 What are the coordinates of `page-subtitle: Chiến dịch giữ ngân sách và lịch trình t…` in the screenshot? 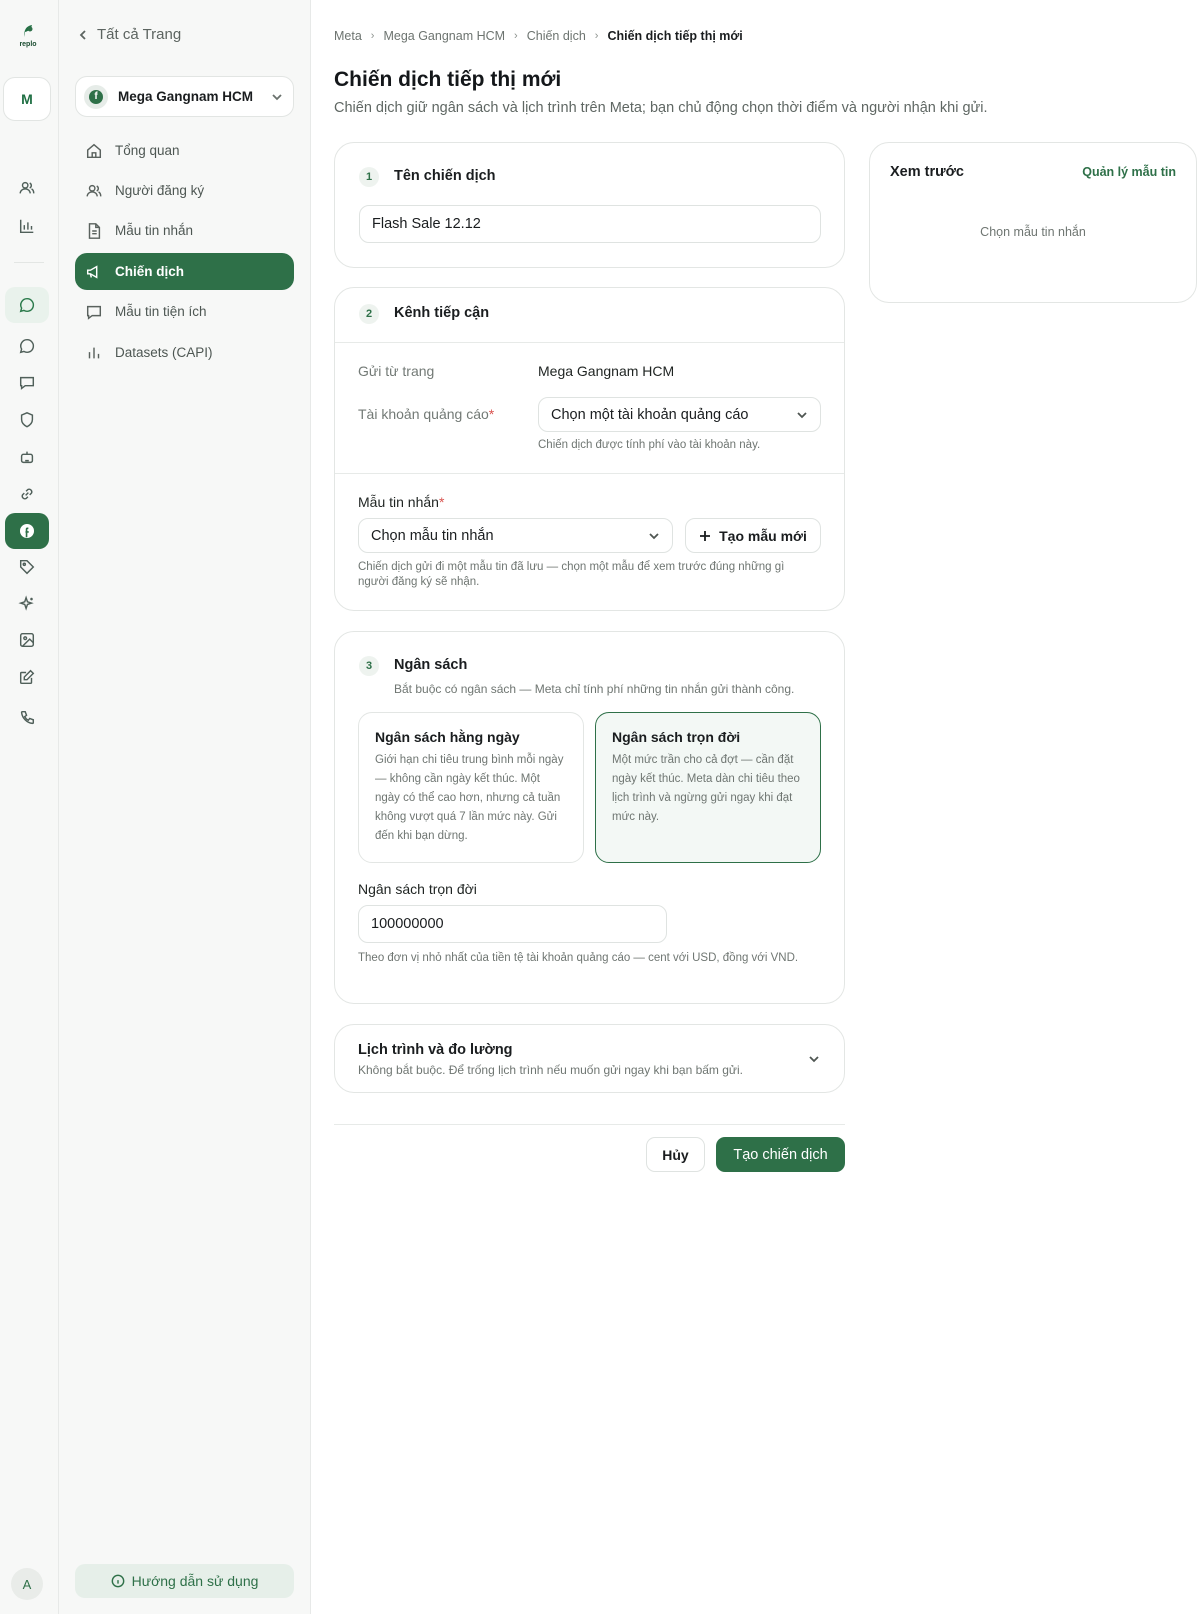 It's located at (661, 108).